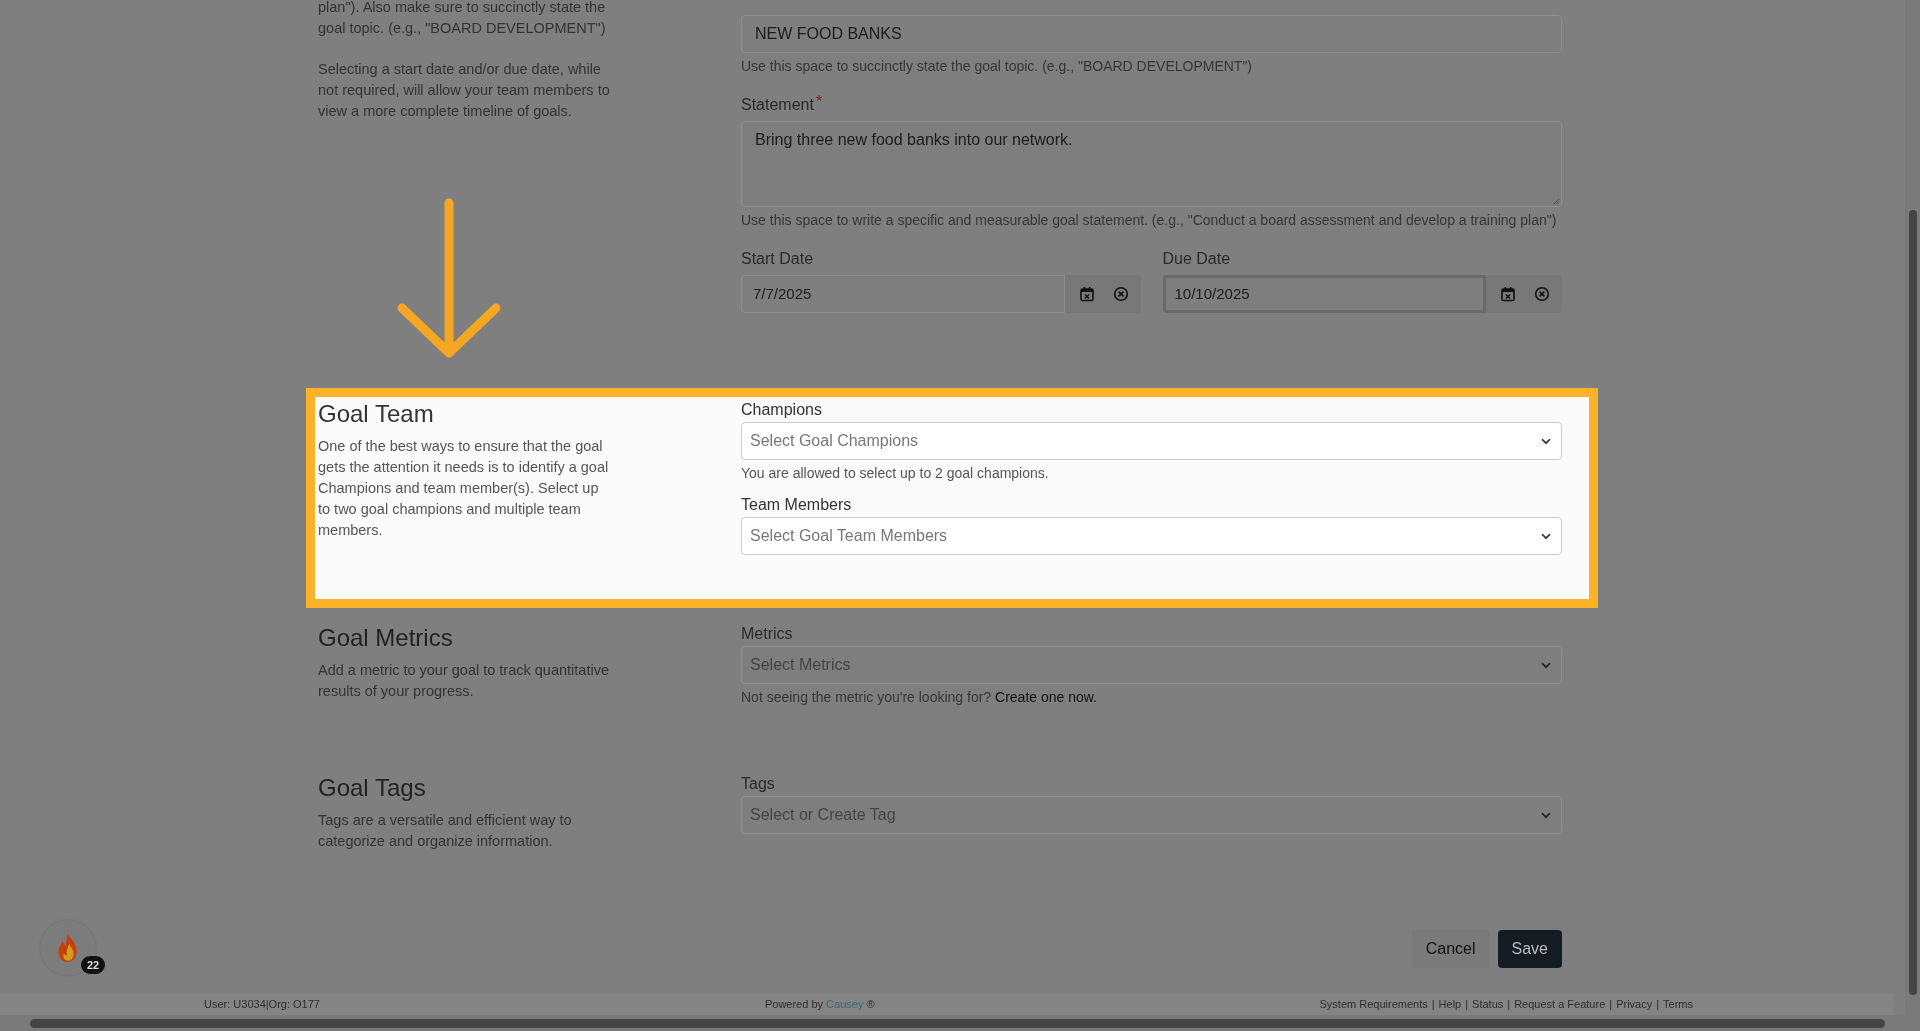 The width and height of the screenshot is (1920, 1031). What do you see at coordinates (386, 638) in the screenshot?
I see `section-title: Goal Metrics` at bounding box center [386, 638].